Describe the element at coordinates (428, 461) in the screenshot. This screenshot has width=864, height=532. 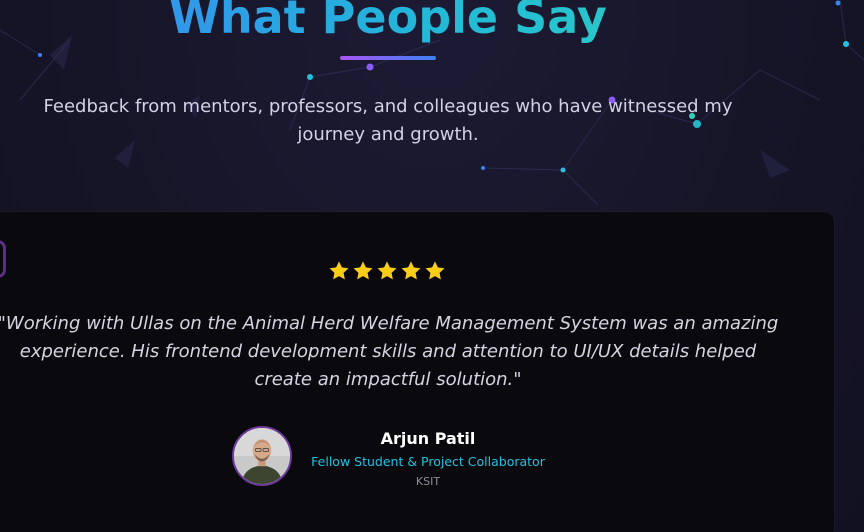
I see `author-role: Fellow Student & Project Collaborator` at that location.